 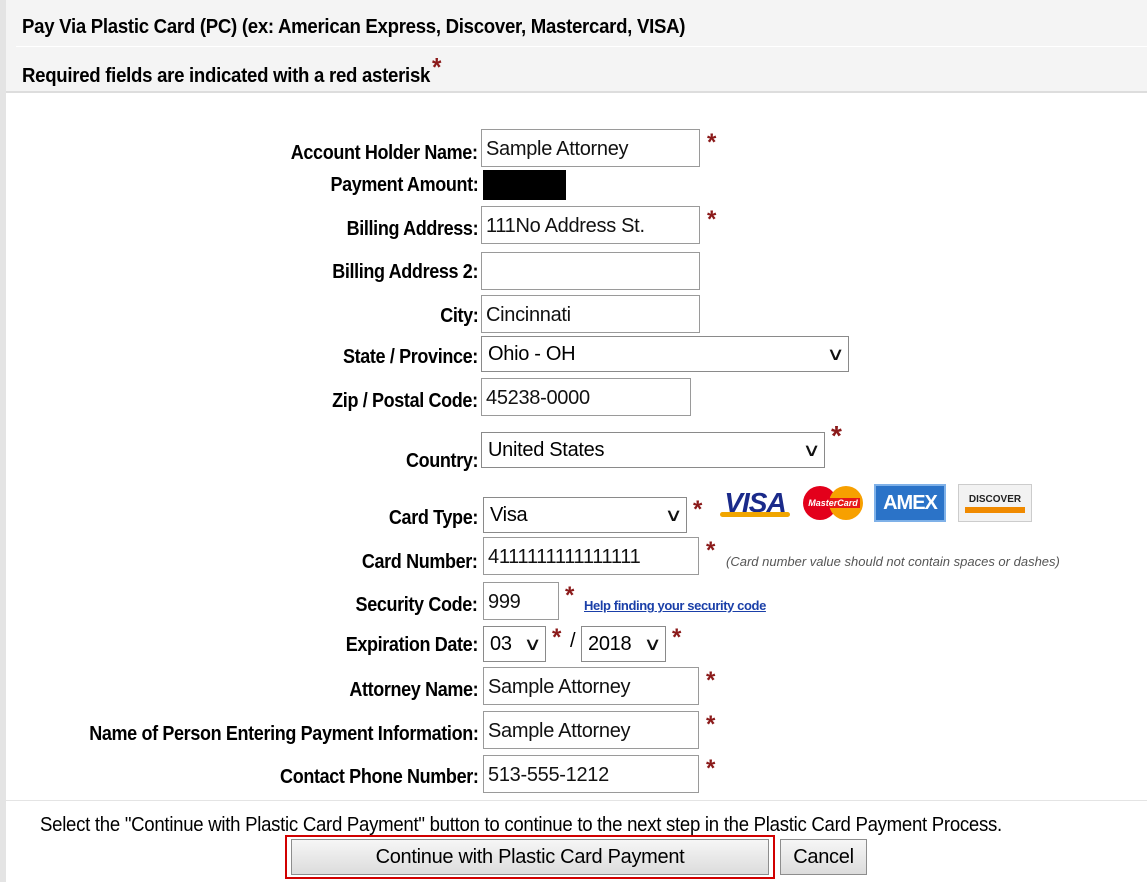 I want to click on card-type-value: Visa, so click(x=509, y=514).